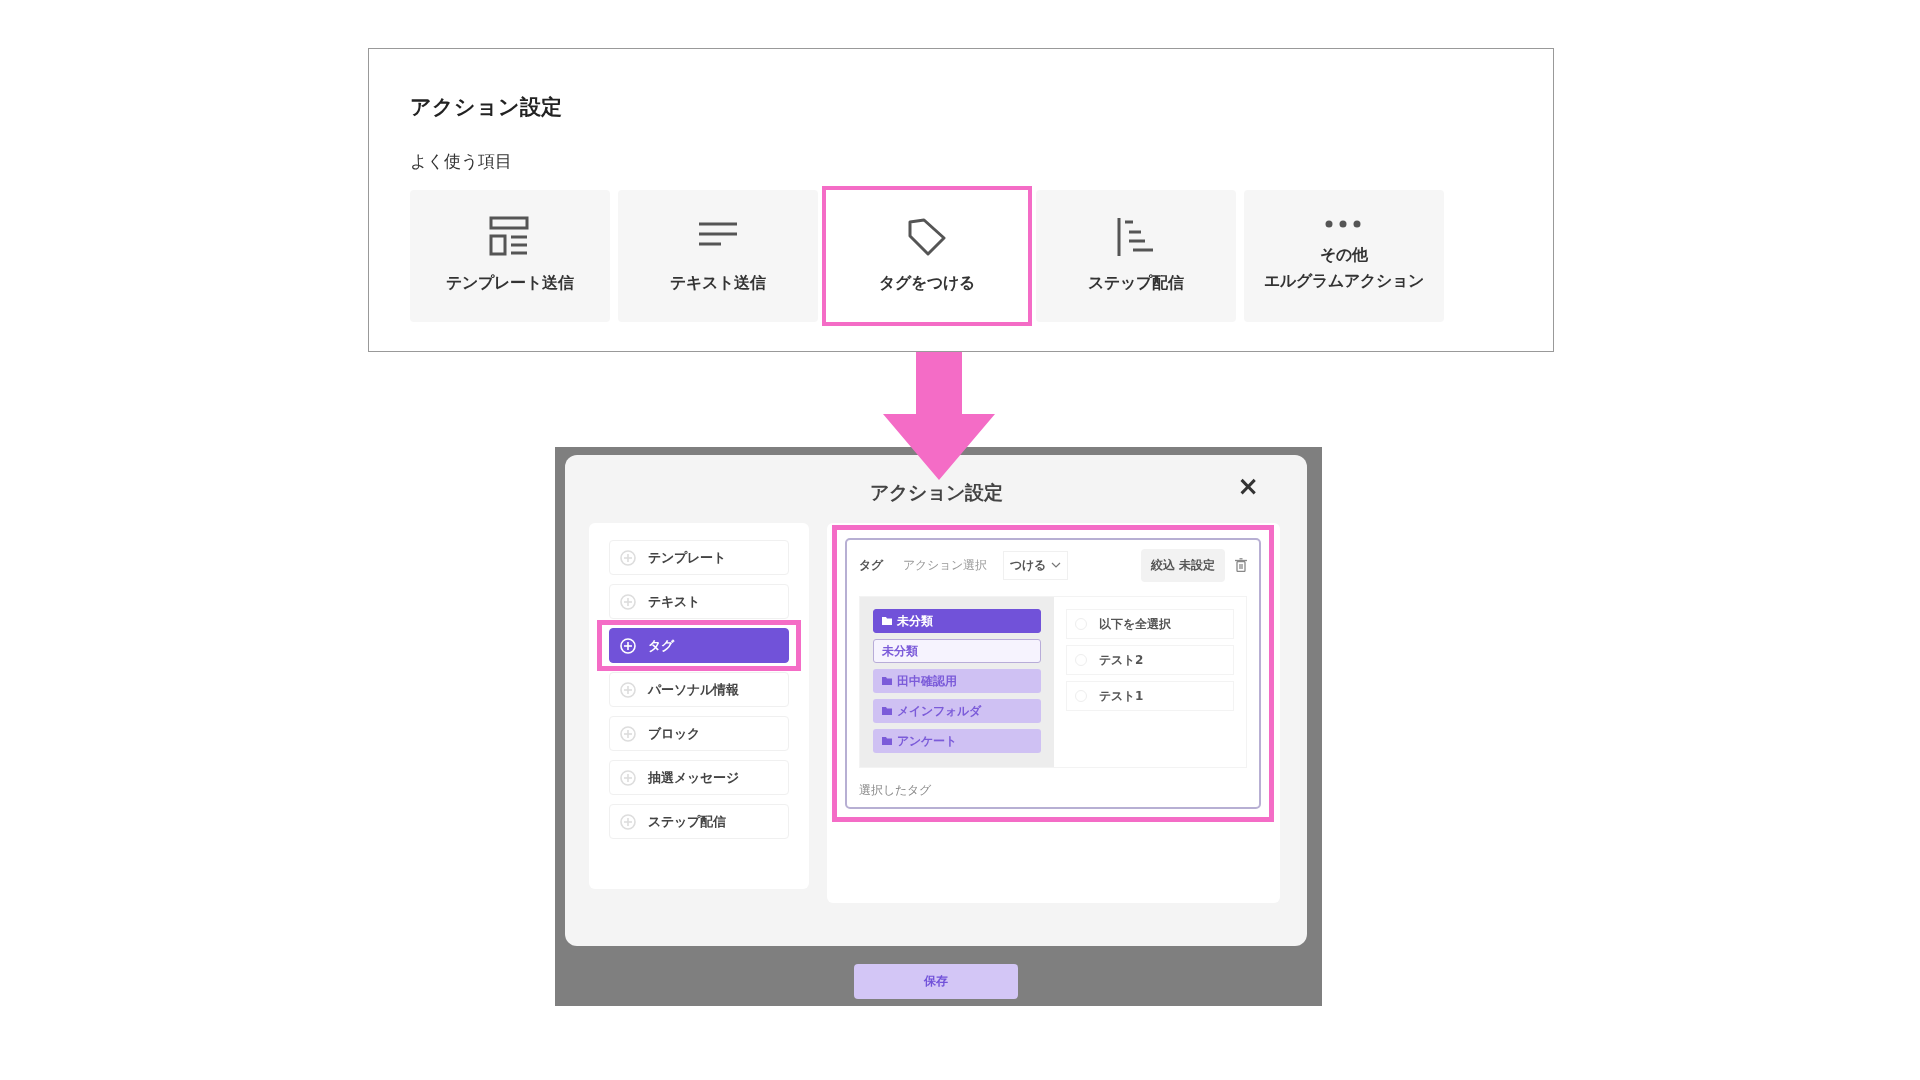 The image size is (1920, 1080). I want to click on action-label: アクション選択, so click(945, 565).